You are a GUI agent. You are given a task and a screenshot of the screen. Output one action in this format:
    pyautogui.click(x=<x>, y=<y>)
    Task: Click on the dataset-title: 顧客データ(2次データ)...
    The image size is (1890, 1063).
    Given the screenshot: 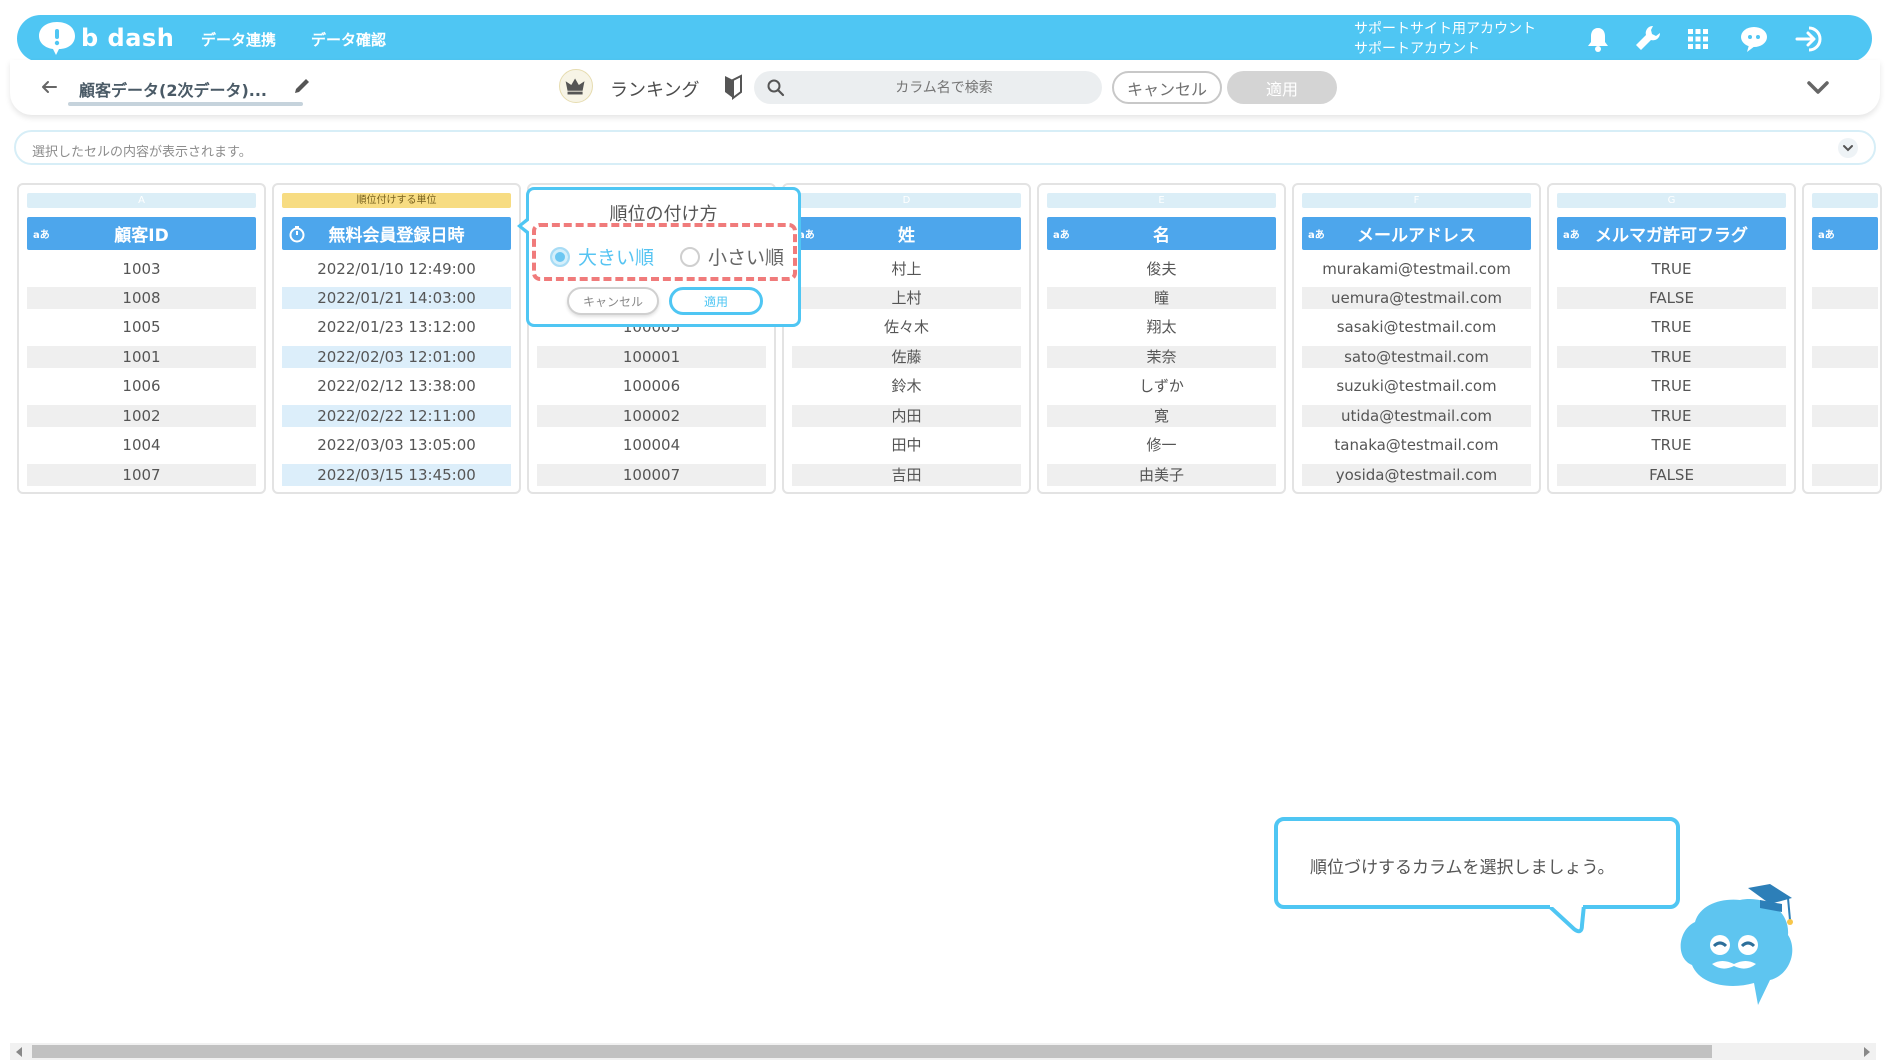 What is the action you would take?
    pyautogui.click(x=173, y=89)
    